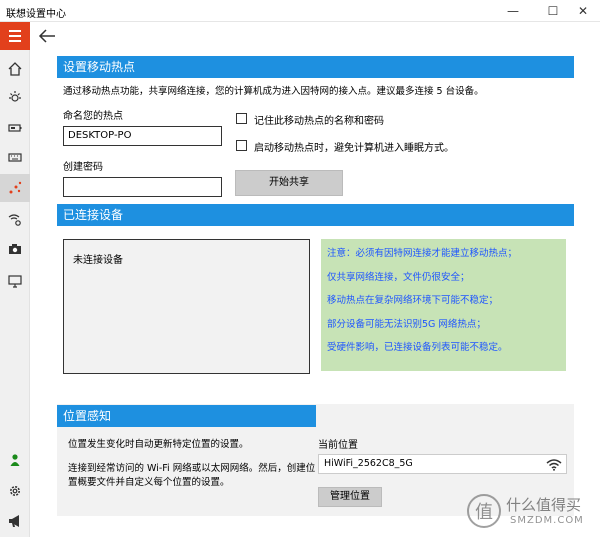 The image size is (600, 537). I want to click on note-line: 仅共享网络连接，文件仍很安全；, so click(398, 277).